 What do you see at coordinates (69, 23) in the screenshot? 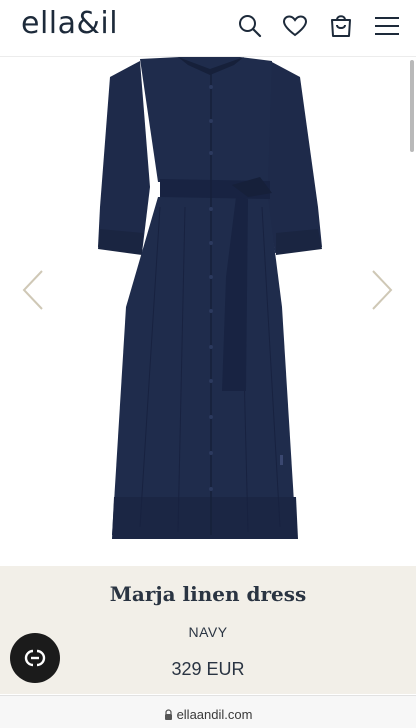
I see `brand-logo: ella&il` at bounding box center [69, 23].